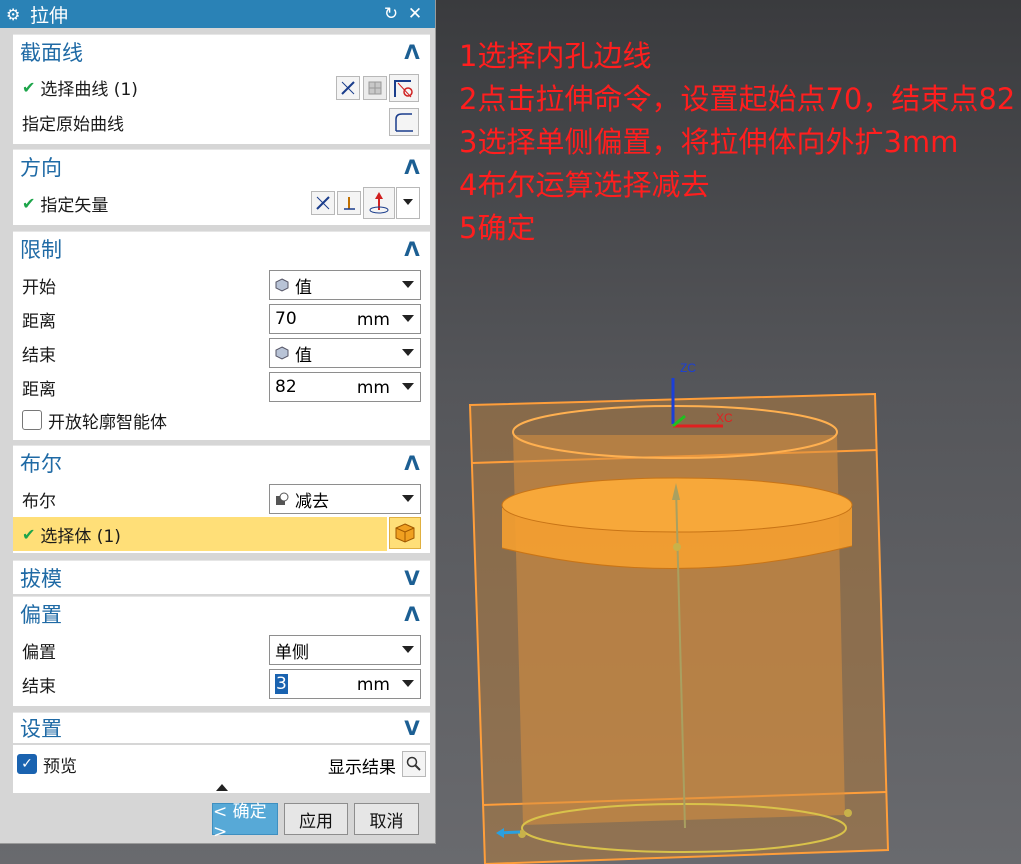 This screenshot has width=1021, height=864. What do you see at coordinates (73, 124) in the screenshot?
I see `specify-original-label: 指定原始曲线` at bounding box center [73, 124].